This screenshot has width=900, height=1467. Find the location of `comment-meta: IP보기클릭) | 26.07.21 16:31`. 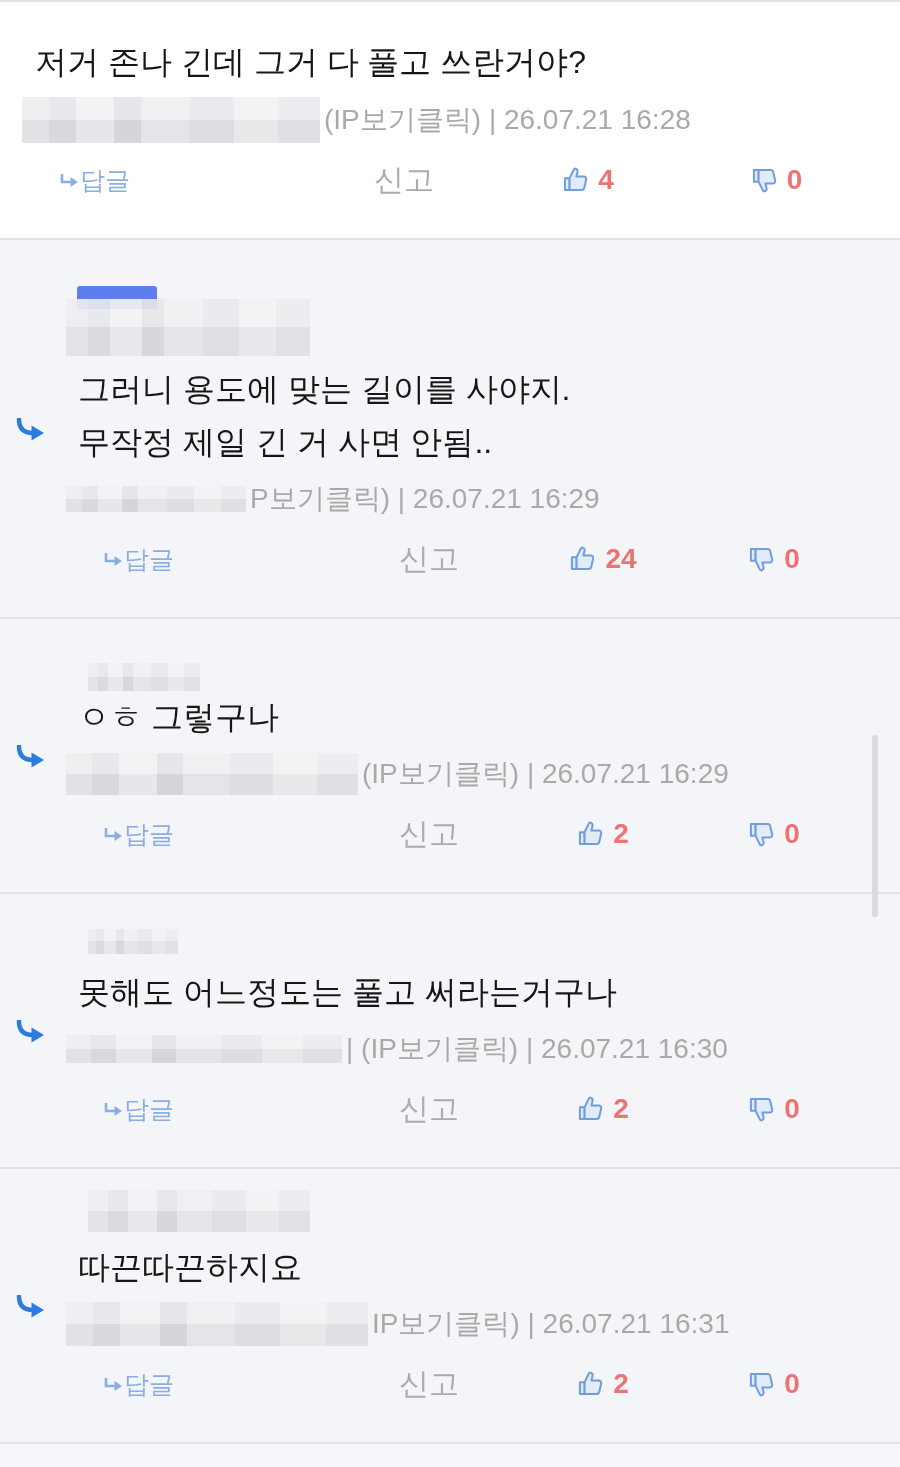

comment-meta: IP보기클릭) | 26.07.21 16:31 is located at coordinates (551, 1324).